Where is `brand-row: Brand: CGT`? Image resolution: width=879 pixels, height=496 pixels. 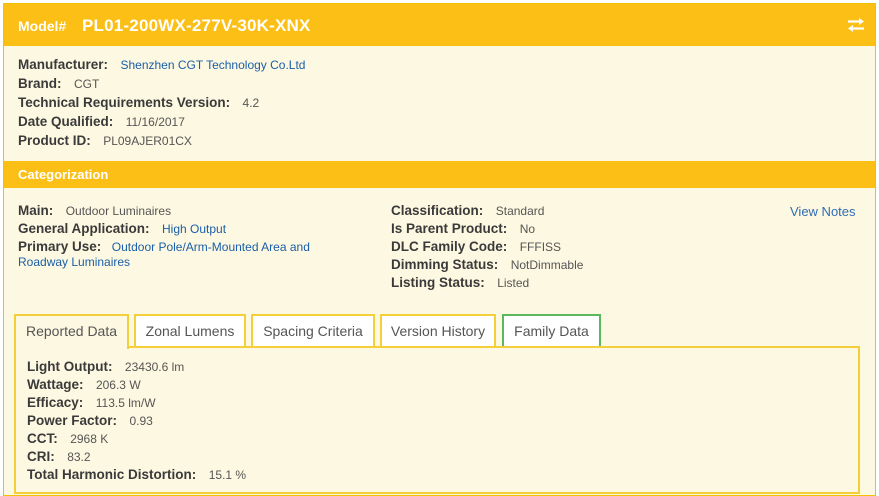 brand-row: Brand: CGT is located at coordinates (58, 84).